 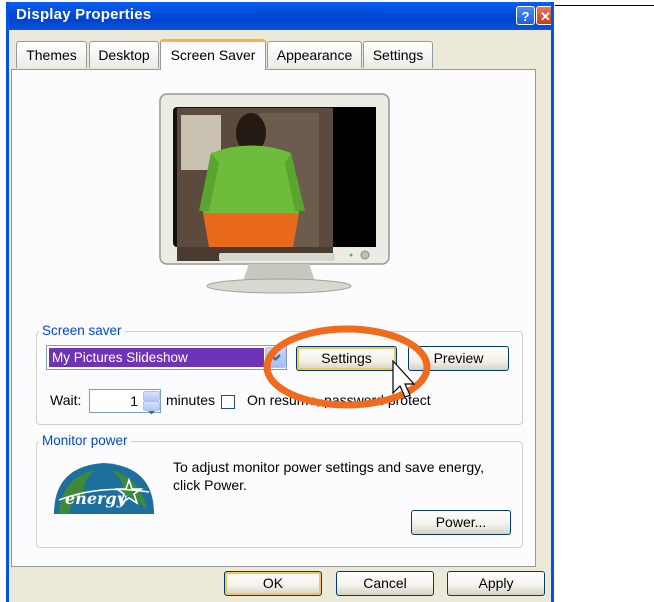 What do you see at coordinates (347, 367) in the screenshot?
I see `annotation-overlay` at bounding box center [347, 367].